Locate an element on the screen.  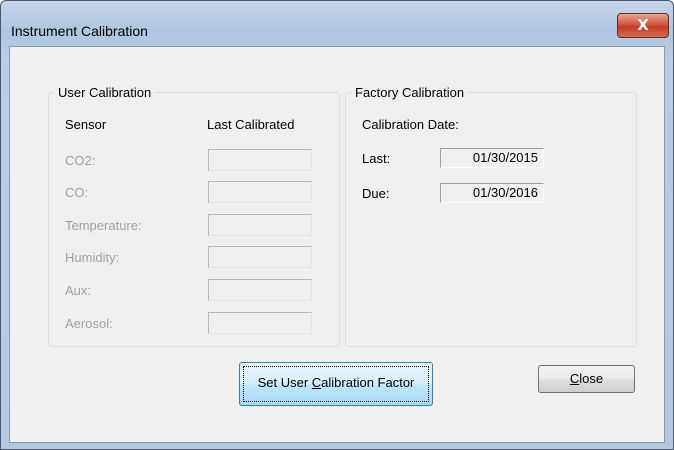
sensor-label-temperature: Temperature: is located at coordinates (103, 225).